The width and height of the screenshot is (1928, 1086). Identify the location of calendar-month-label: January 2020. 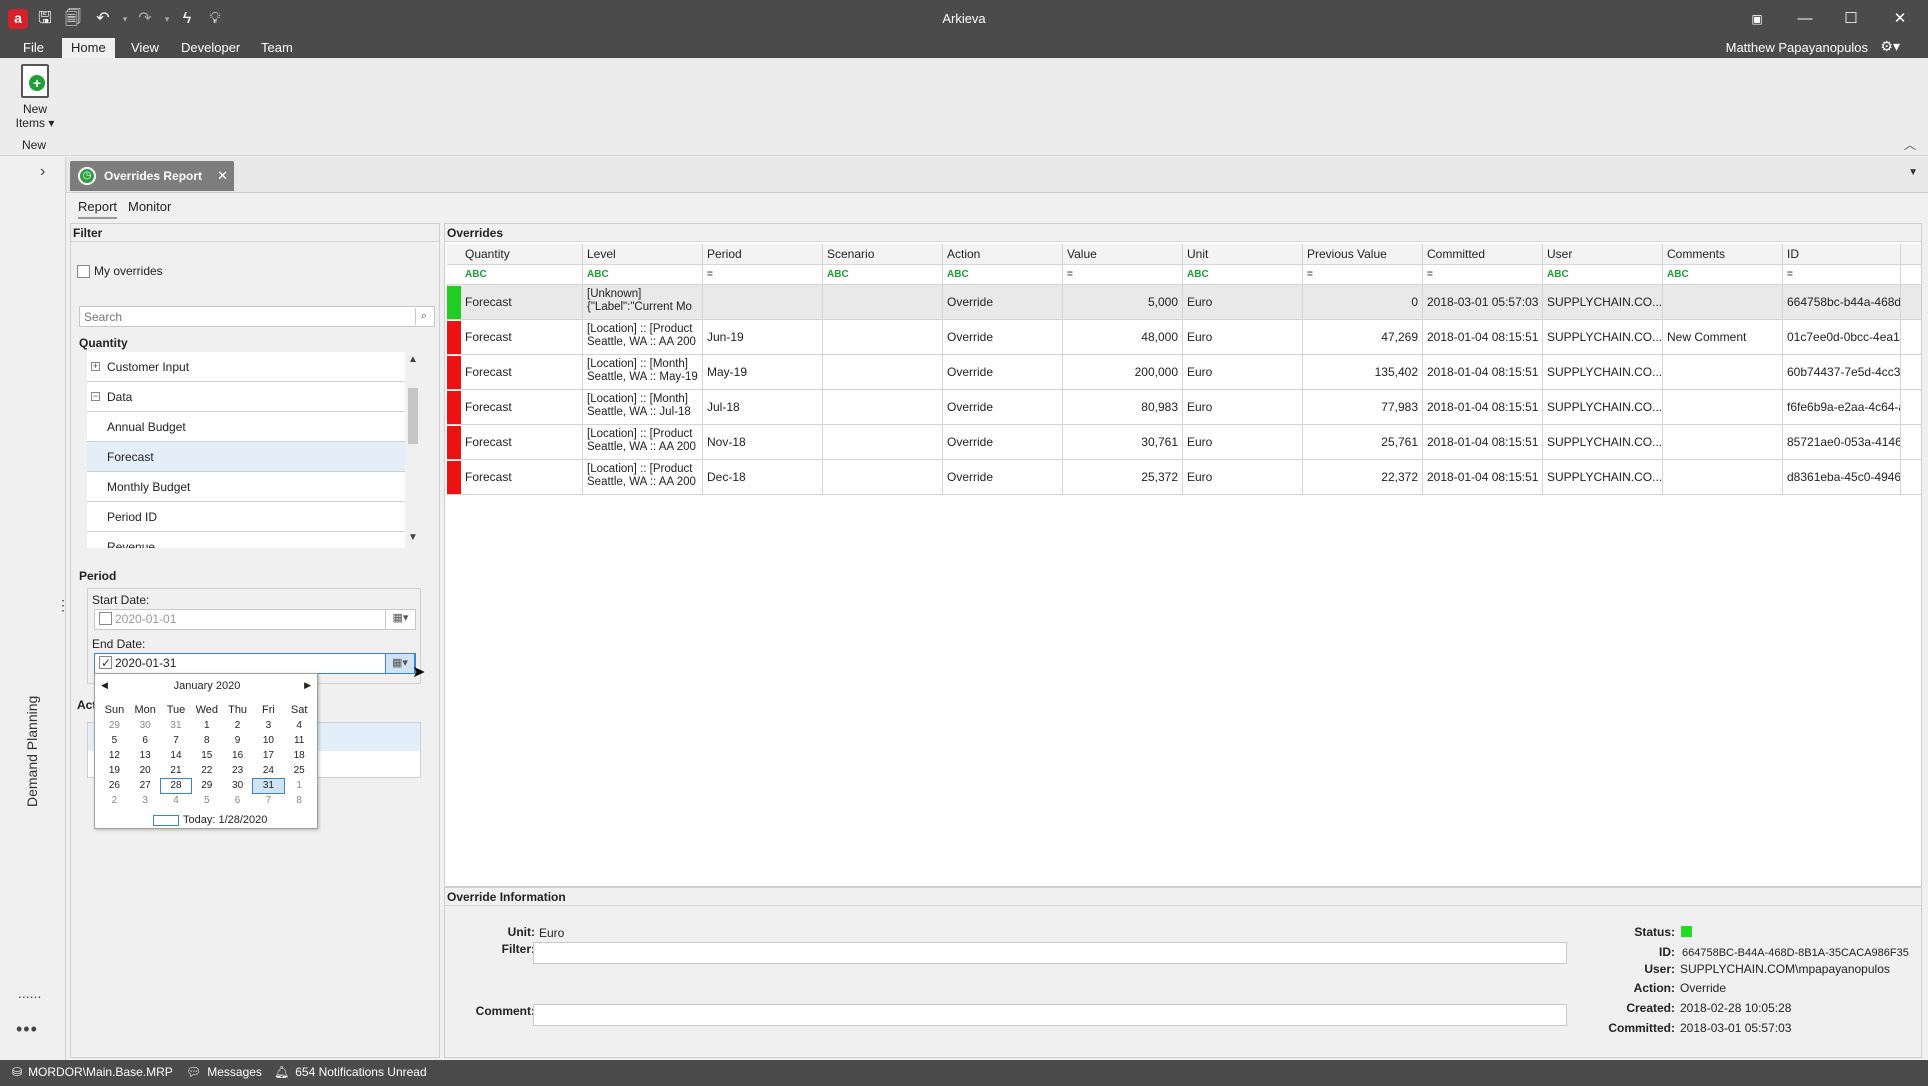
(207, 686).